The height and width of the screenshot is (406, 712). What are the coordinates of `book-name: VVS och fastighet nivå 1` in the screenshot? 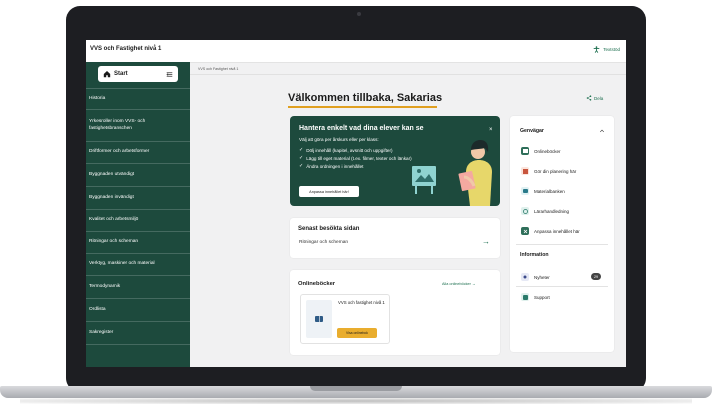 It's located at (361, 302).